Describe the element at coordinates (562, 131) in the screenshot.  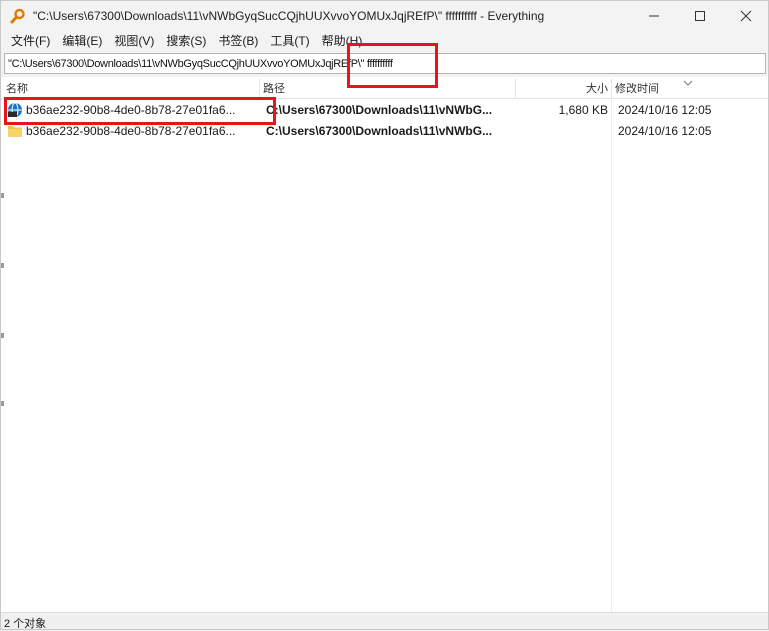
I see `result-size` at that location.